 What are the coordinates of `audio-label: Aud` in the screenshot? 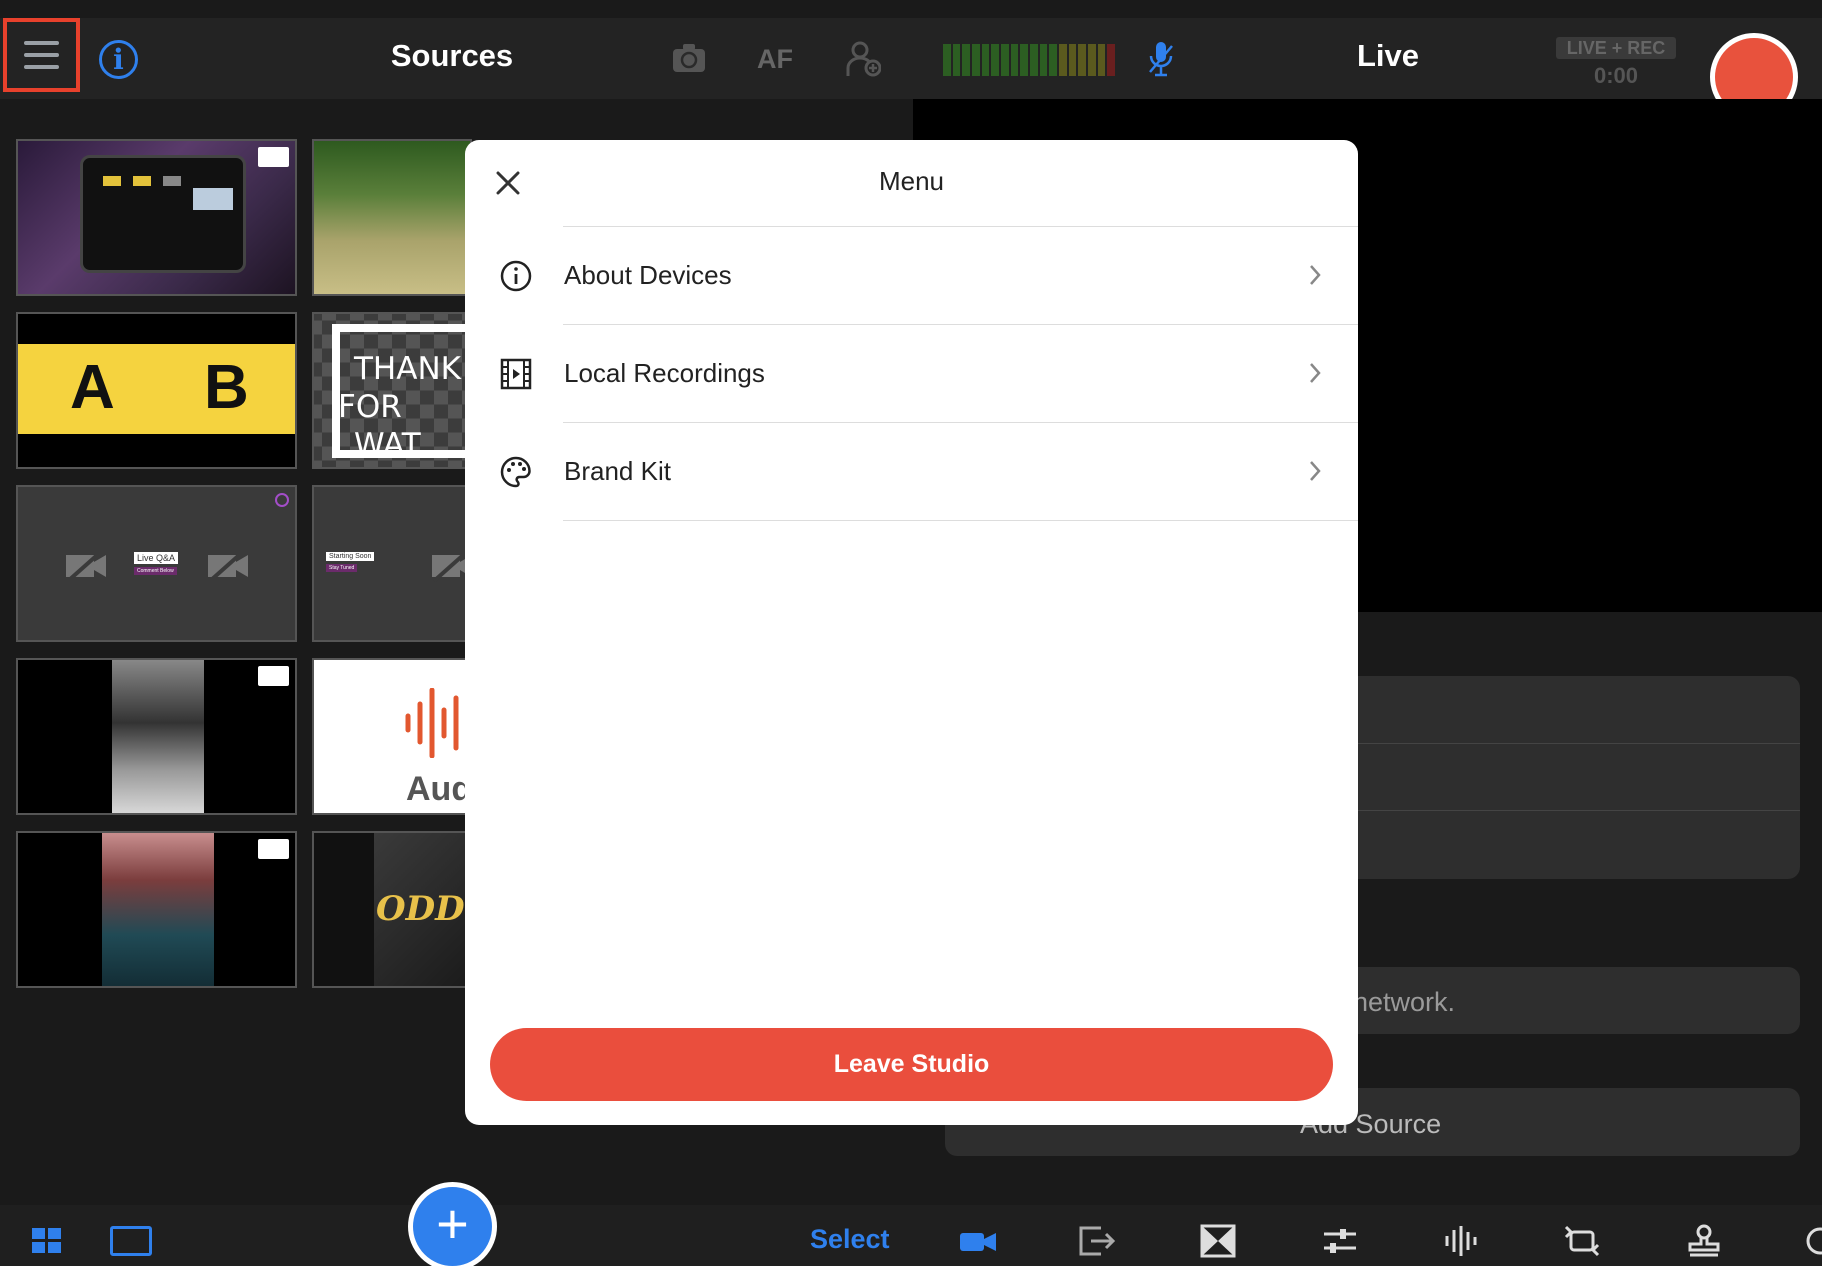 It's located at (439, 789).